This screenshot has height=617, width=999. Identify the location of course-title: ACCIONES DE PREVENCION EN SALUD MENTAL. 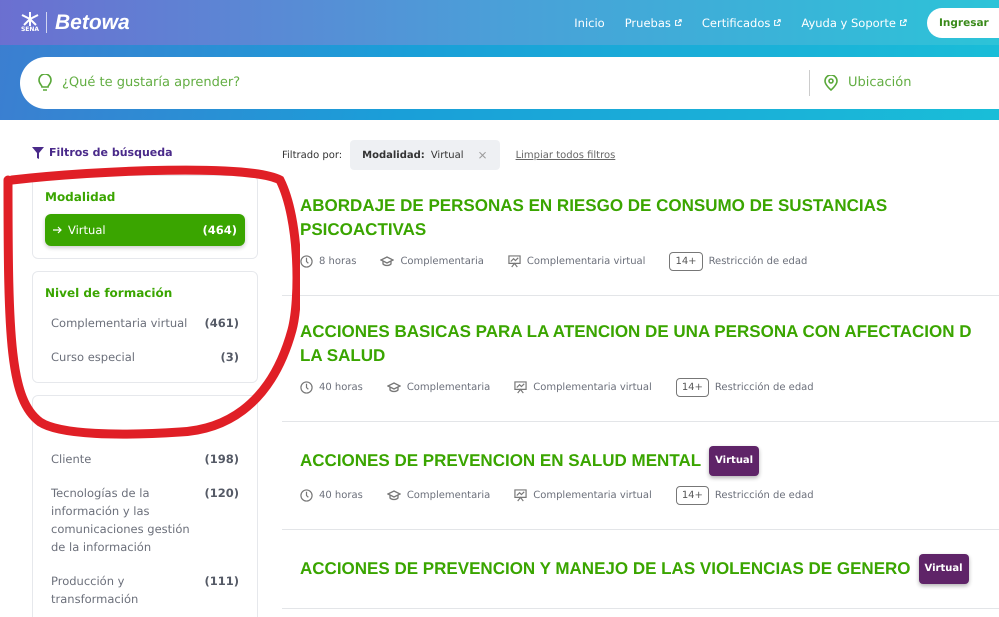
(501, 461).